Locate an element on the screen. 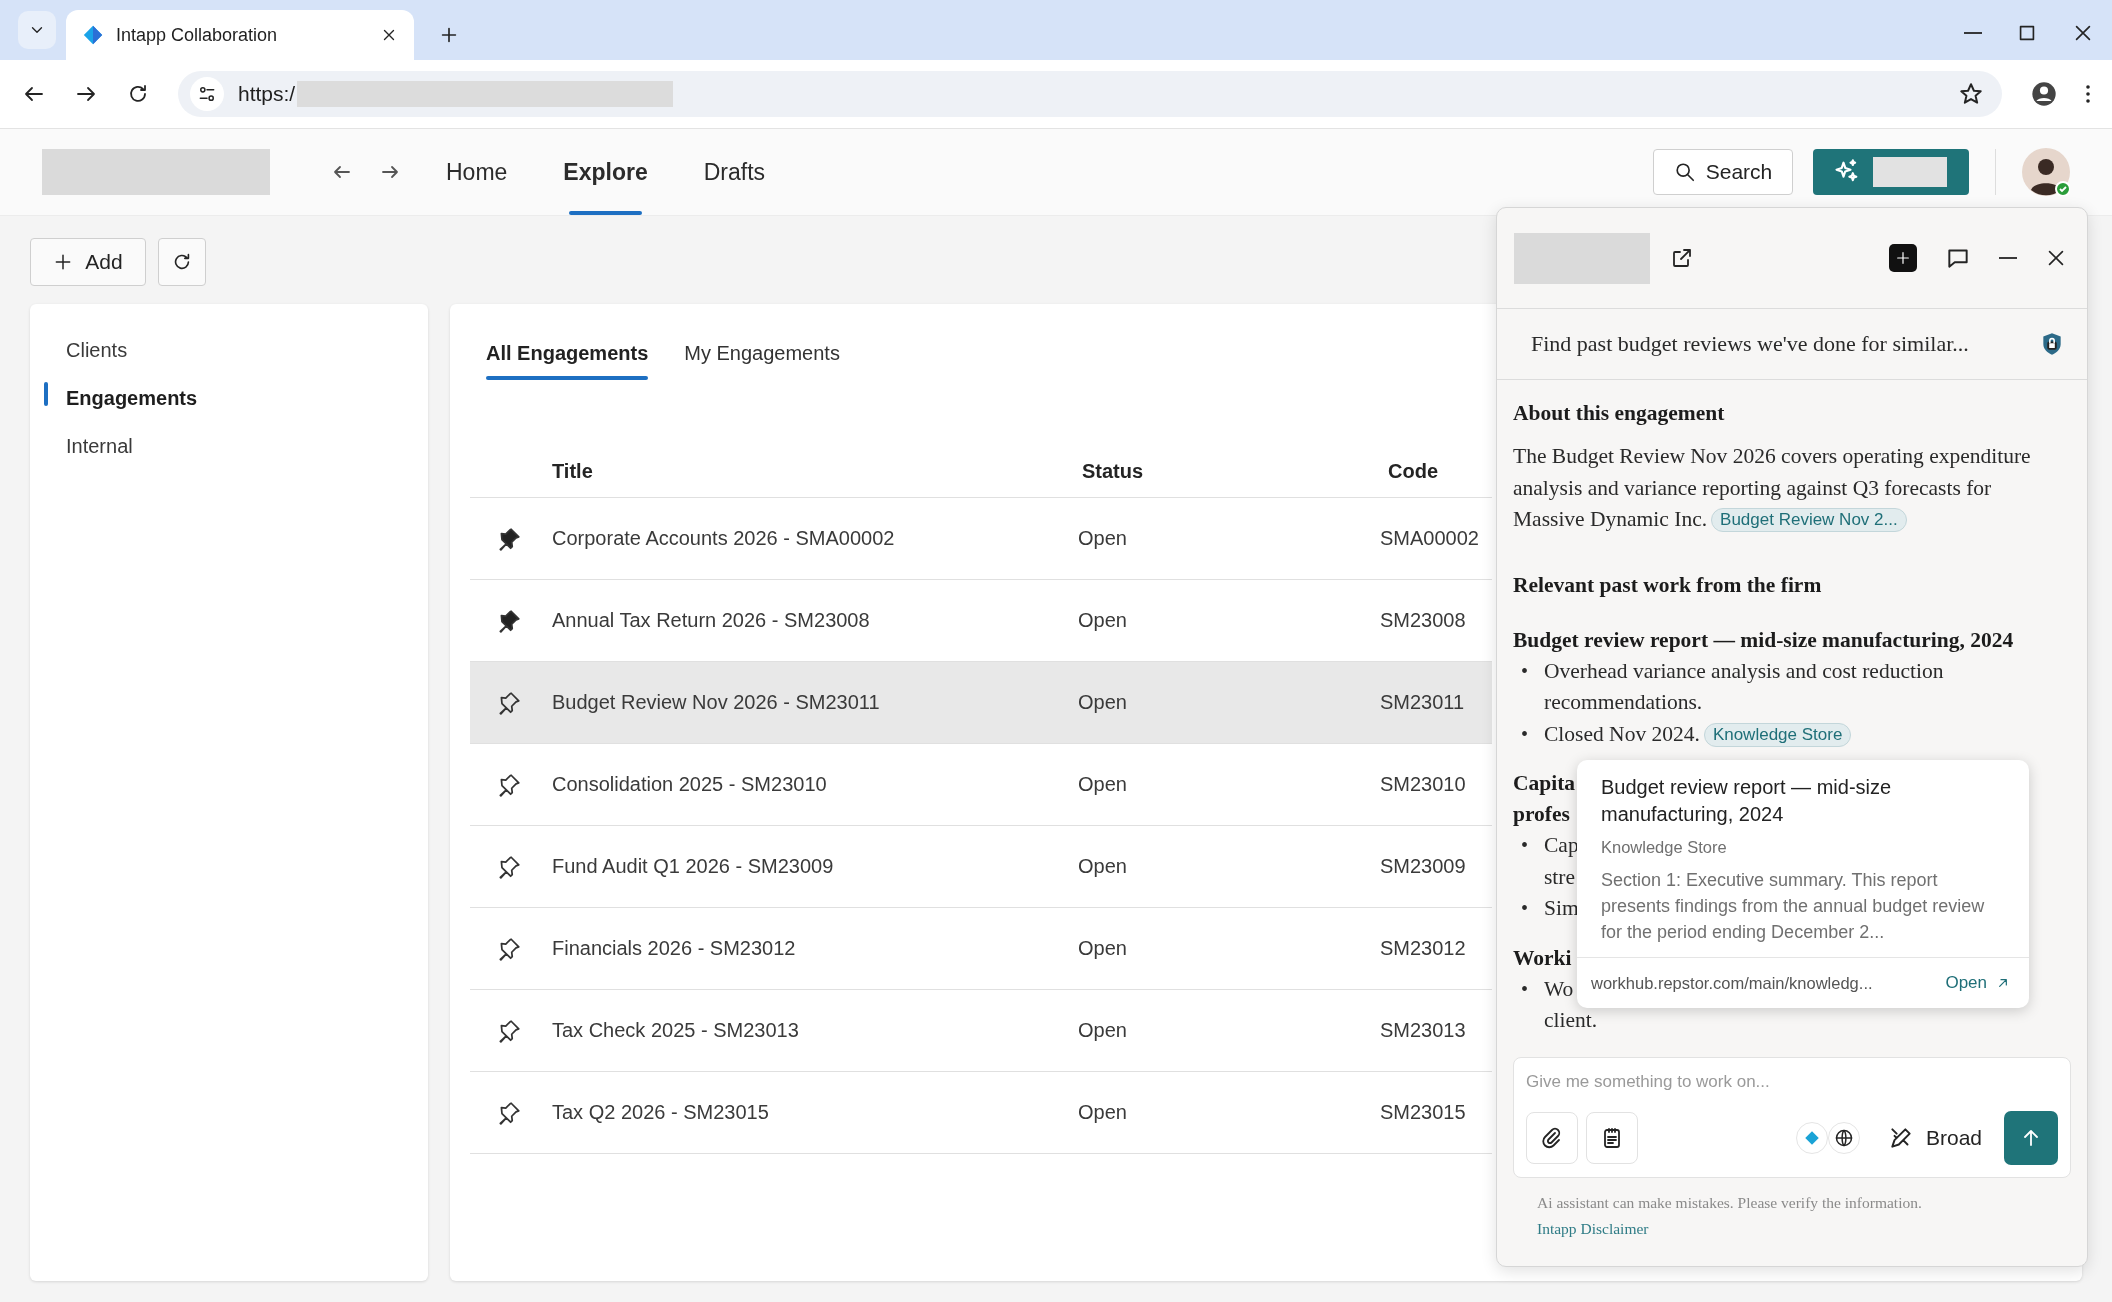 The width and height of the screenshot is (2112, 1302). title-cell-text: Annual Tax Return 2026 - SM23008 is located at coordinates (710, 620).